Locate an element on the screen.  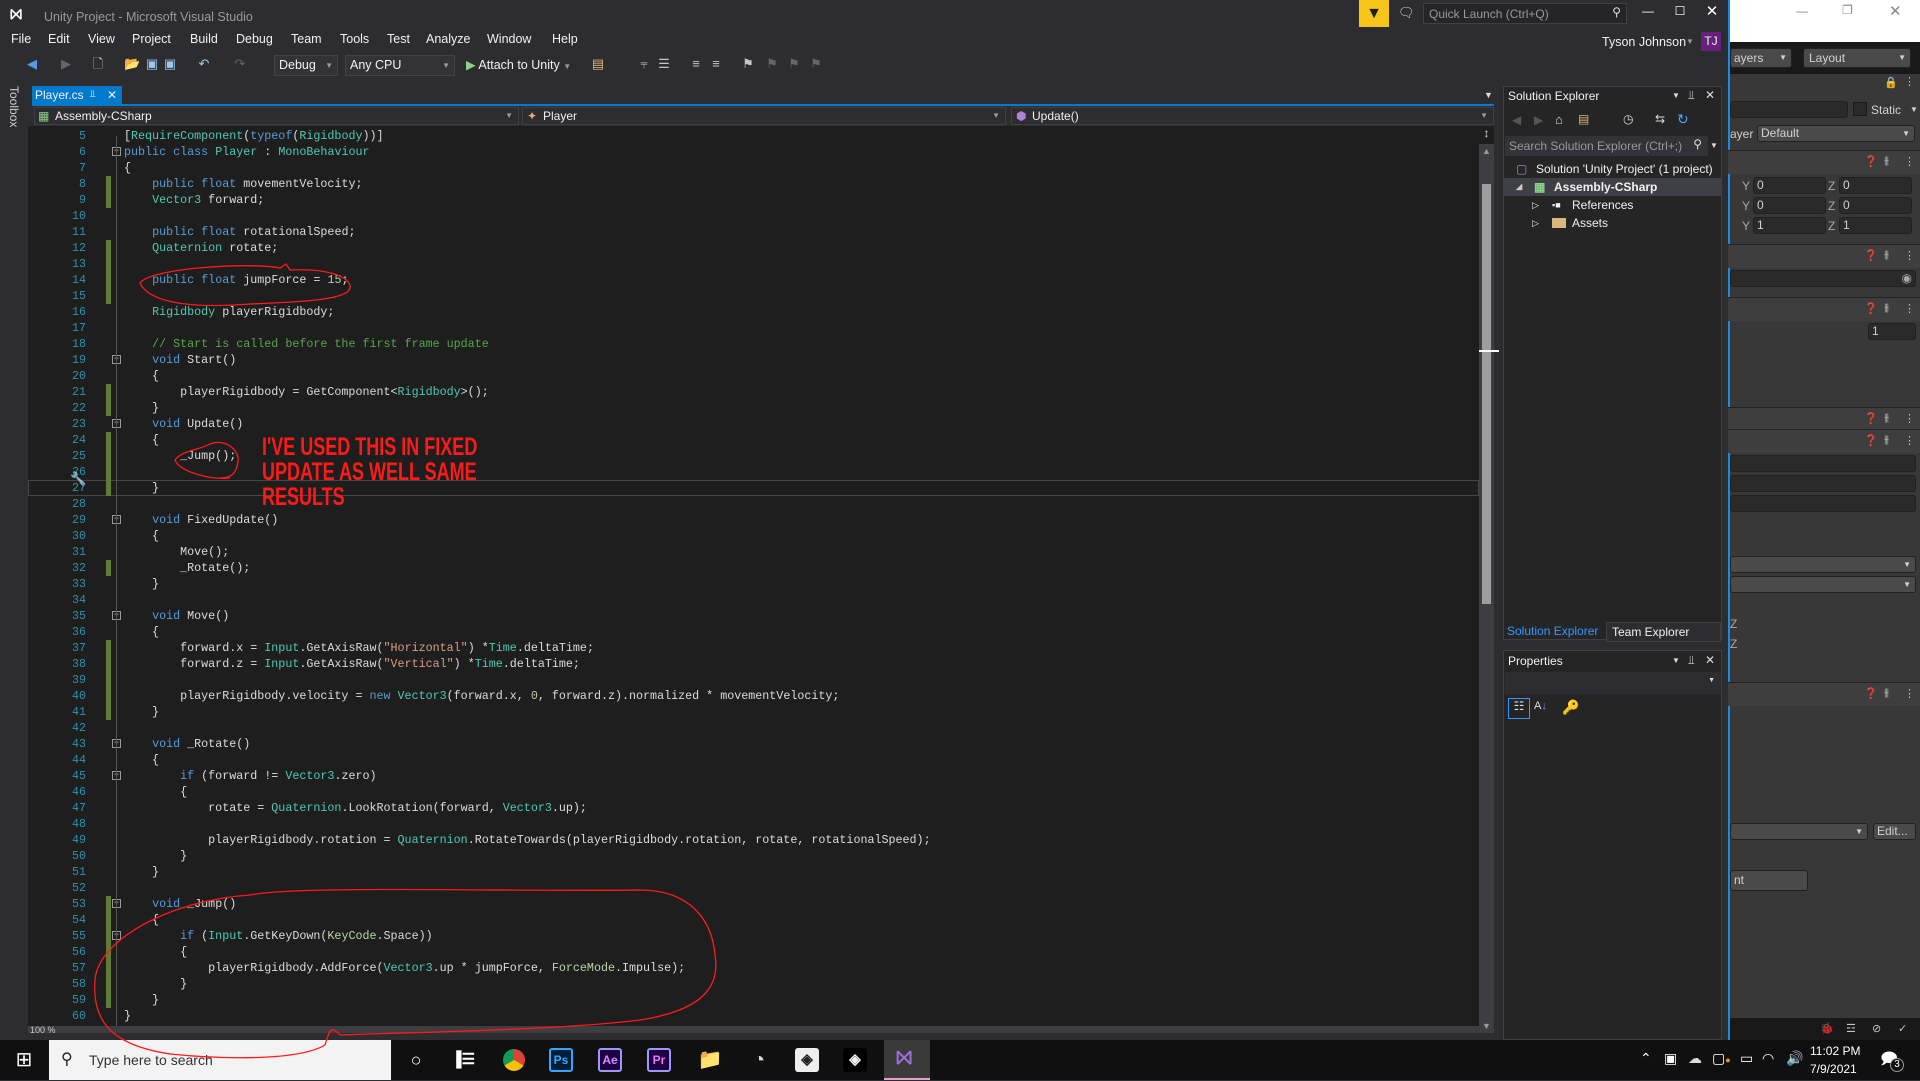
onedrive-icon: ☁ is located at coordinates (1695, 1058).